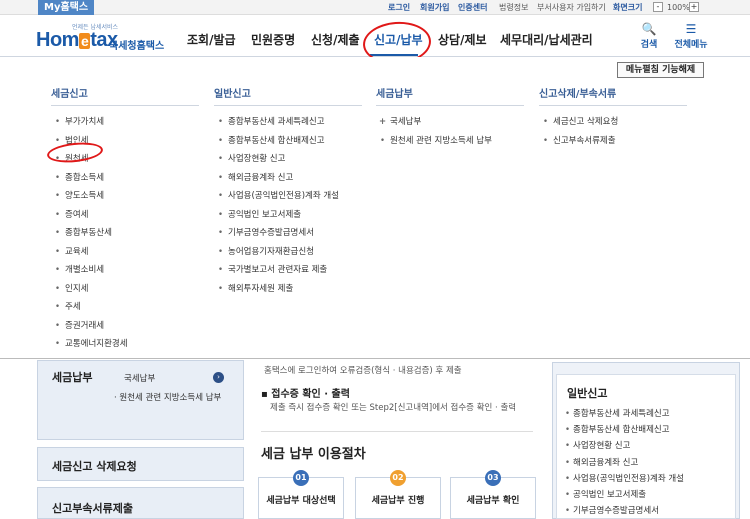 This screenshot has height=519, width=750. Describe the element at coordinates (613, 144) in the screenshot. I see `menu-item-attach-docs: 신고부속서류제출` at that location.